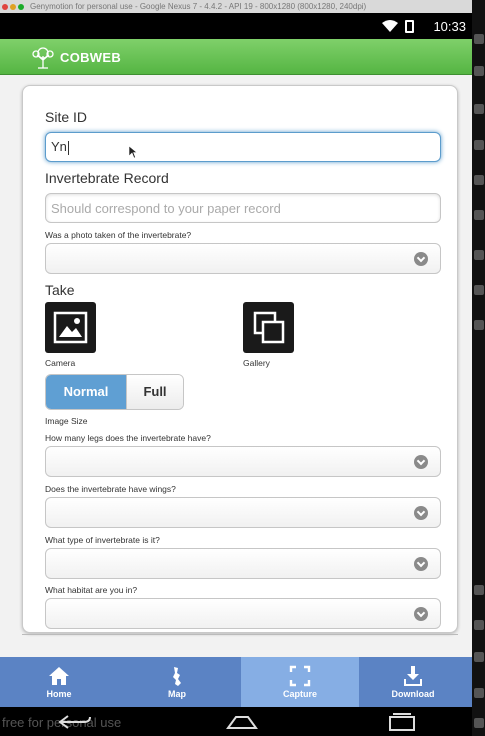 The image size is (485, 736). What do you see at coordinates (59, 694) in the screenshot?
I see `tab-home-label: Home` at bounding box center [59, 694].